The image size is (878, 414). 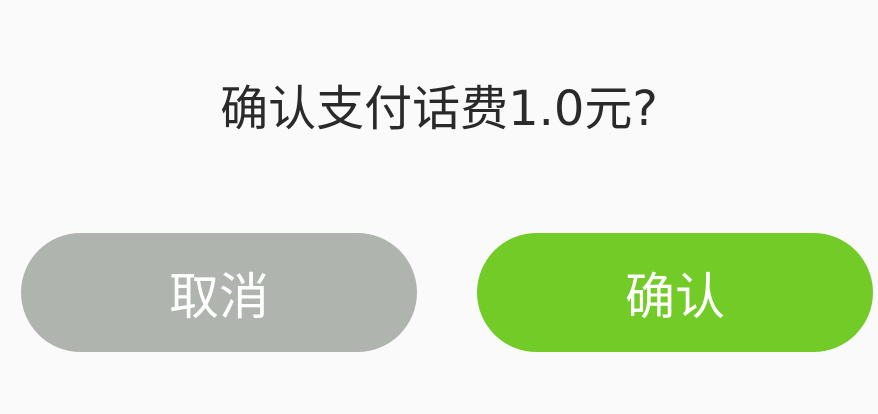 I want to click on confirm-button: 确认, so click(x=675, y=292).